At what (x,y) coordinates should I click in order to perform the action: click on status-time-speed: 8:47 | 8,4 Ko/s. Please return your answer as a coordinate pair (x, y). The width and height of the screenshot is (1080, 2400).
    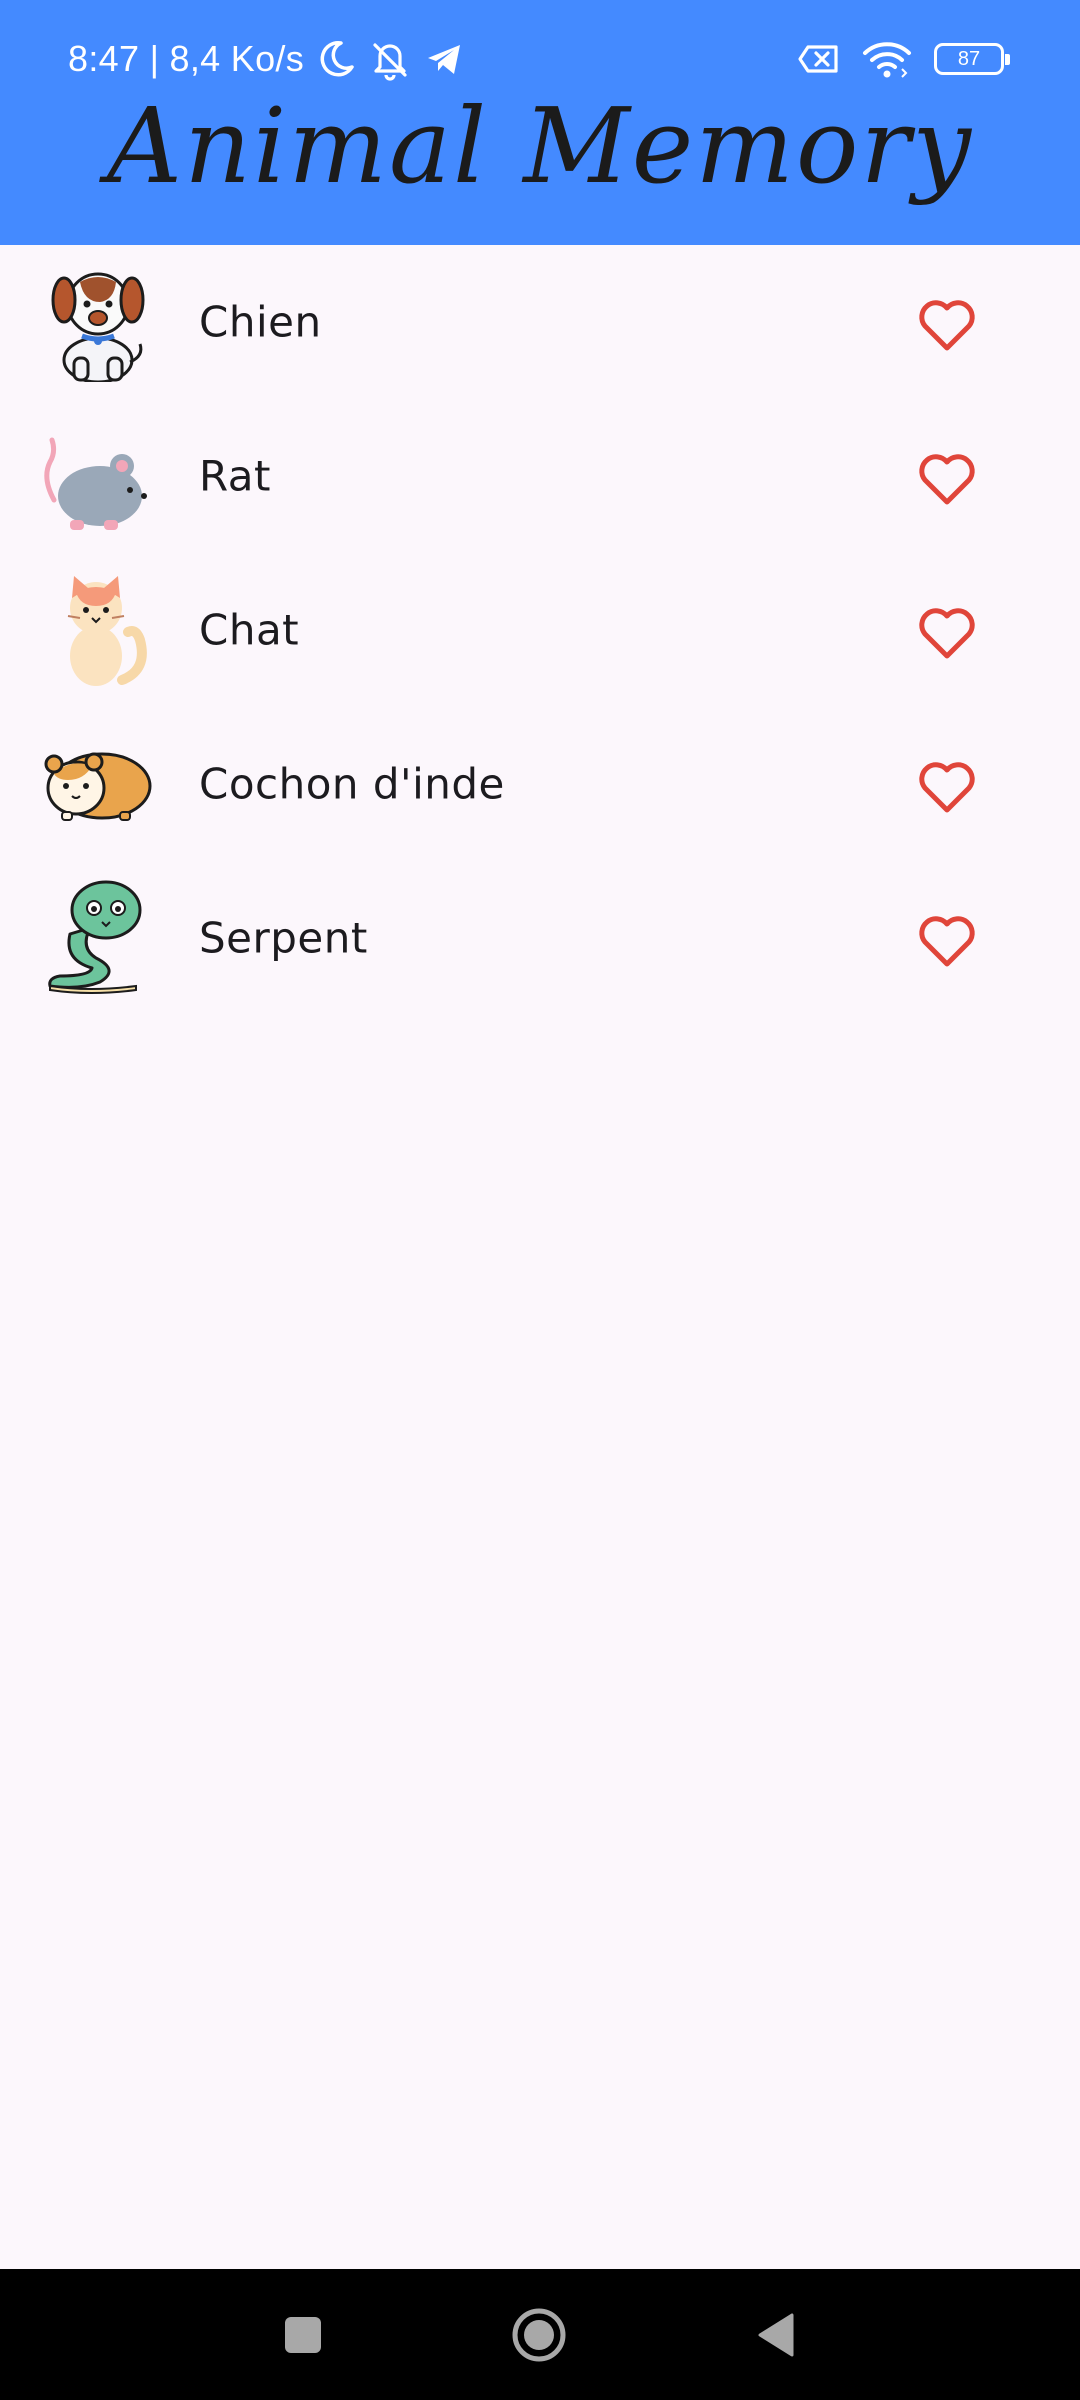
    Looking at the image, I should click on (186, 58).